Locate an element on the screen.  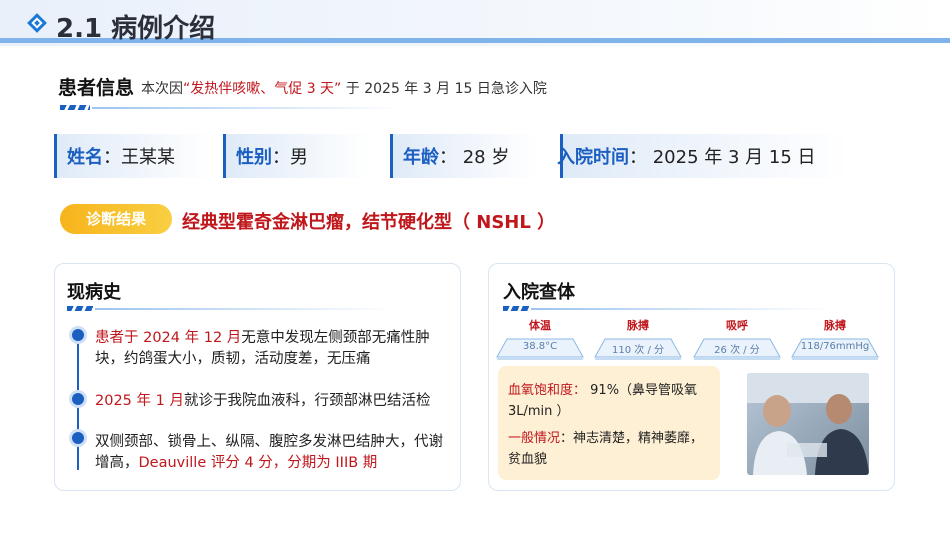
vital-value: 110 次 / 分 is located at coordinates (638, 350).